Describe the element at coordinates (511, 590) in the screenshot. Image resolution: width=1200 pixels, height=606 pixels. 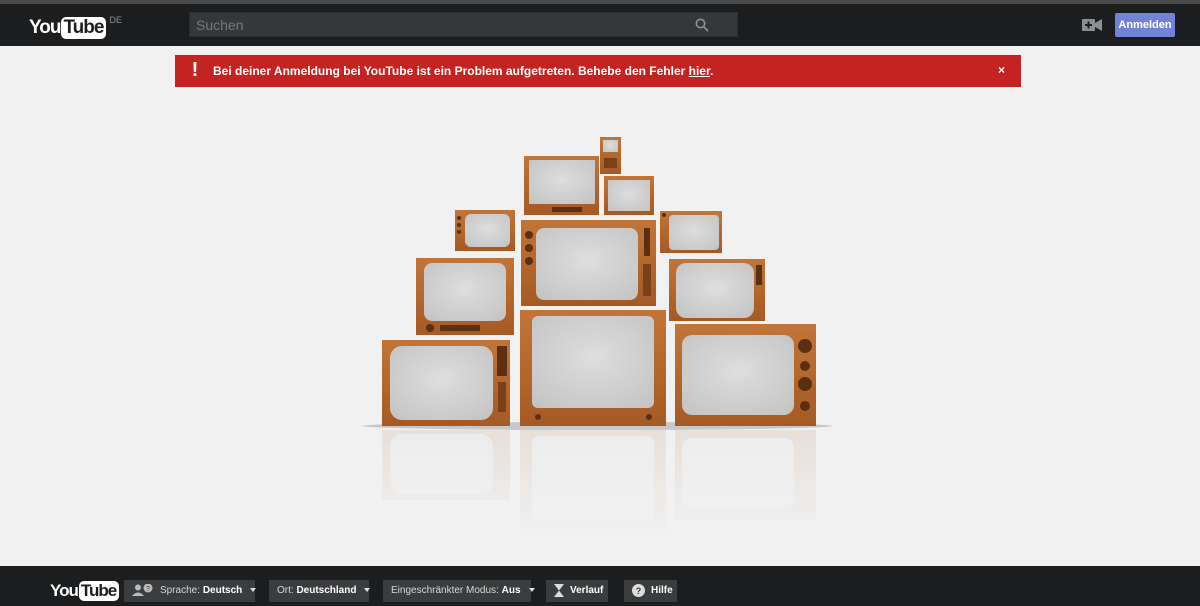
I see `restricted-mode-value: Aus` at that location.